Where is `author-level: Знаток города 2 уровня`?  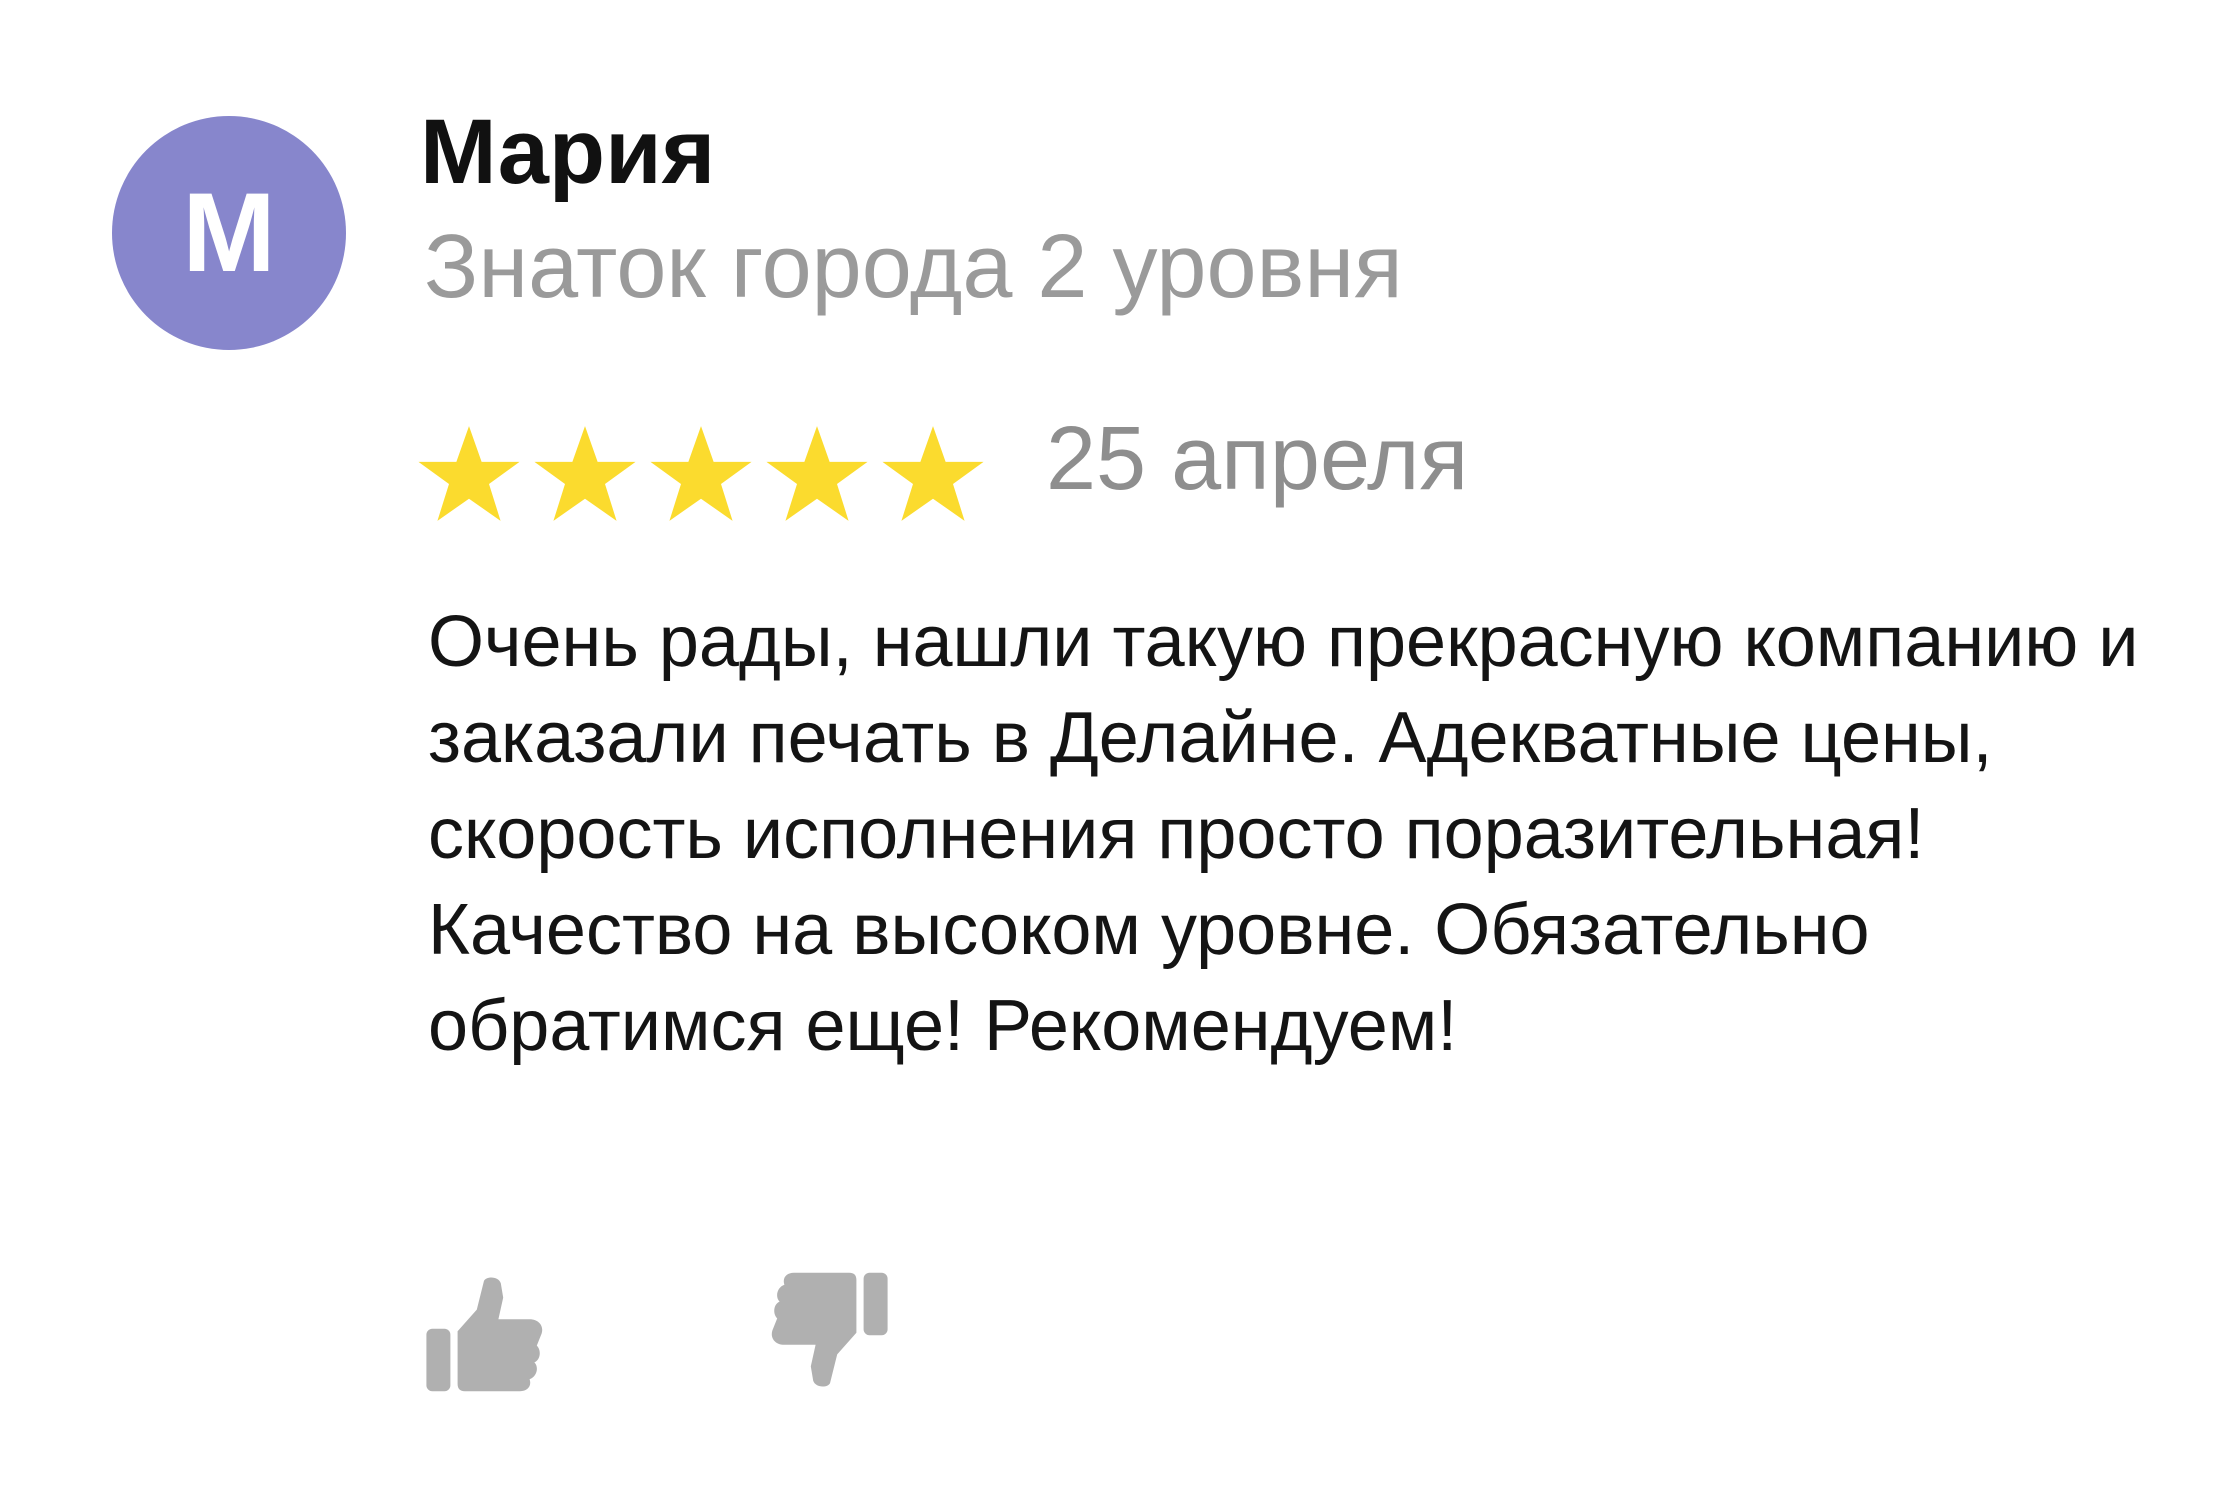 author-level: Знаток города 2 уровня is located at coordinates (913, 267).